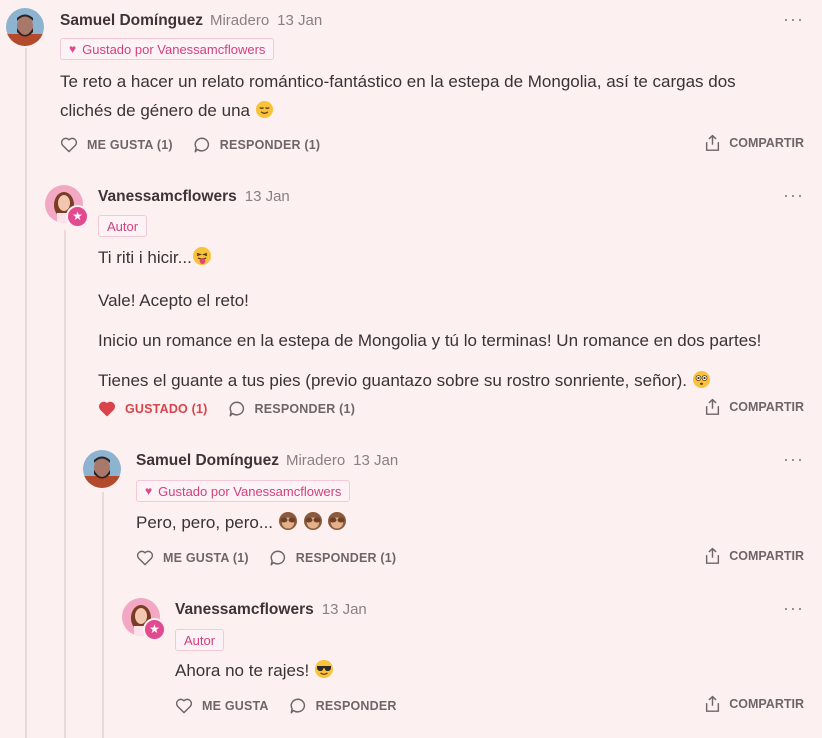  I want to click on author-tag-label: Autor, so click(200, 640).